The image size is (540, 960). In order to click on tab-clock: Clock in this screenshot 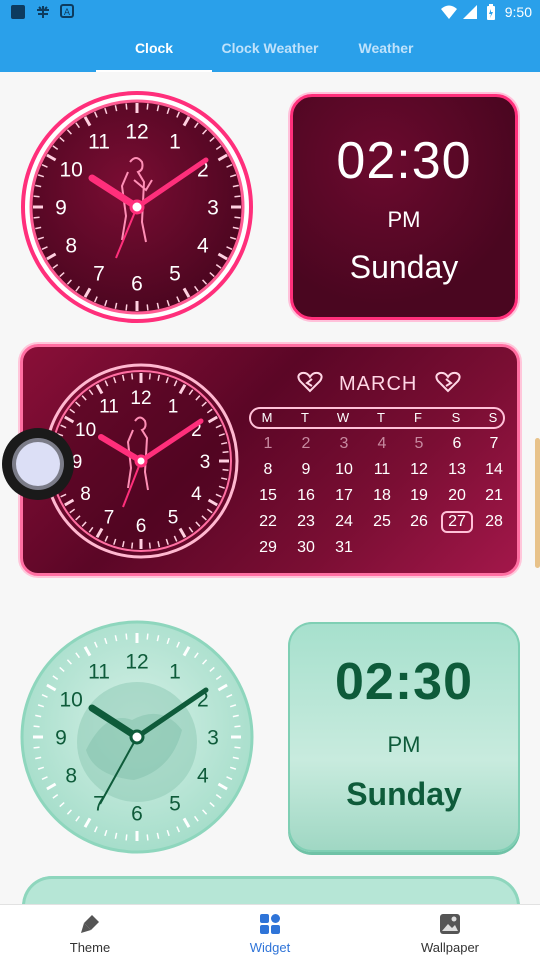, I will do `click(154, 49)`.